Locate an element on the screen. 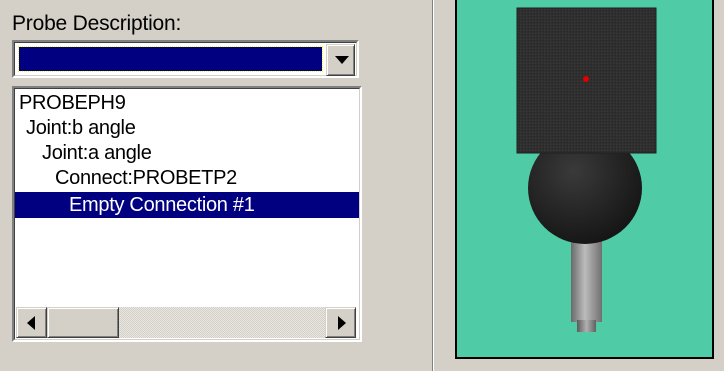  scroll-right-button is located at coordinates (340, 322).